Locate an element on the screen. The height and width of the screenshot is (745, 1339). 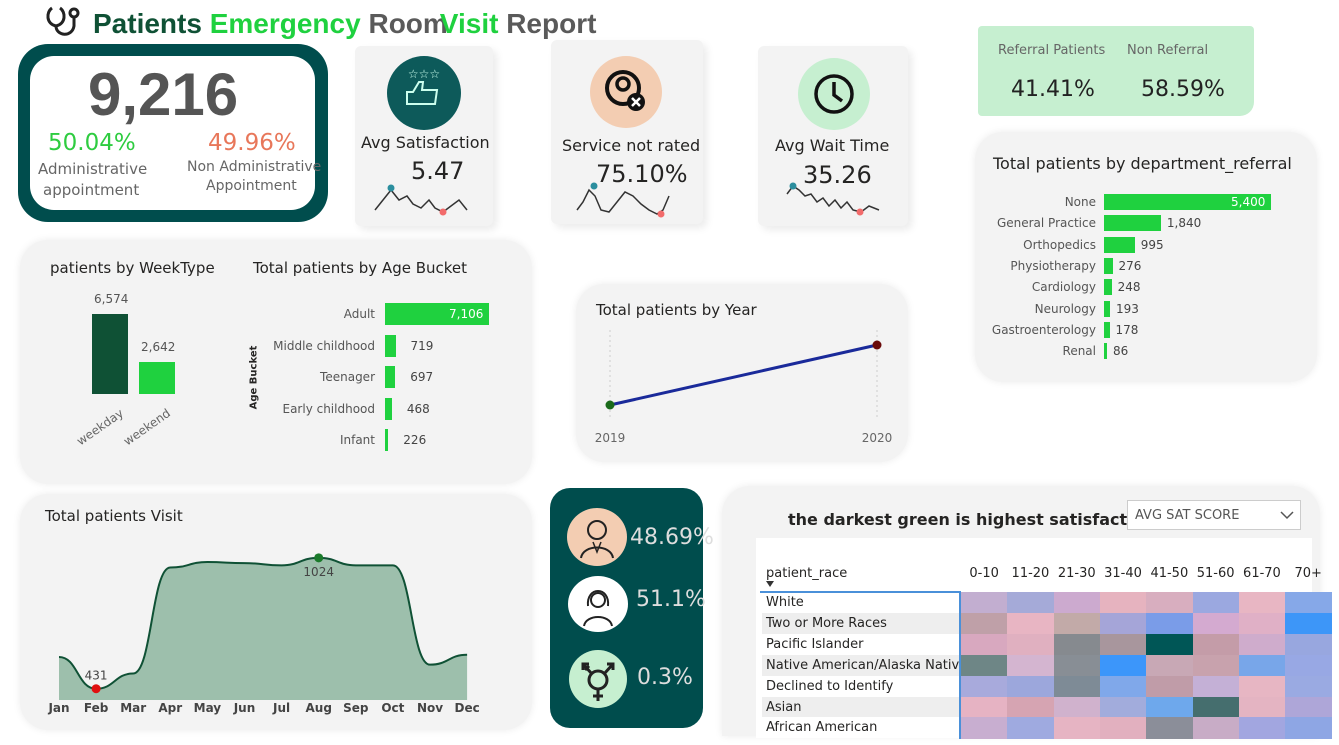
heatmap-column-header: 41-50 is located at coordinates (1169, 573).